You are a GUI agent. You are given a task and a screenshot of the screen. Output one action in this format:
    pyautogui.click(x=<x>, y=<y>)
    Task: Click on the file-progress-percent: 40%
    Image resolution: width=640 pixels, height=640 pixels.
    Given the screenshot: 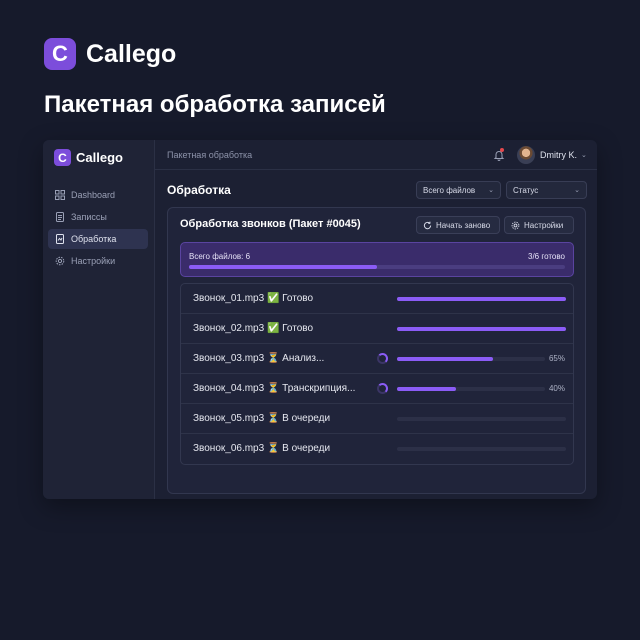 What is the action you would take?
    pyautogui.click(x=556, y=388)
    